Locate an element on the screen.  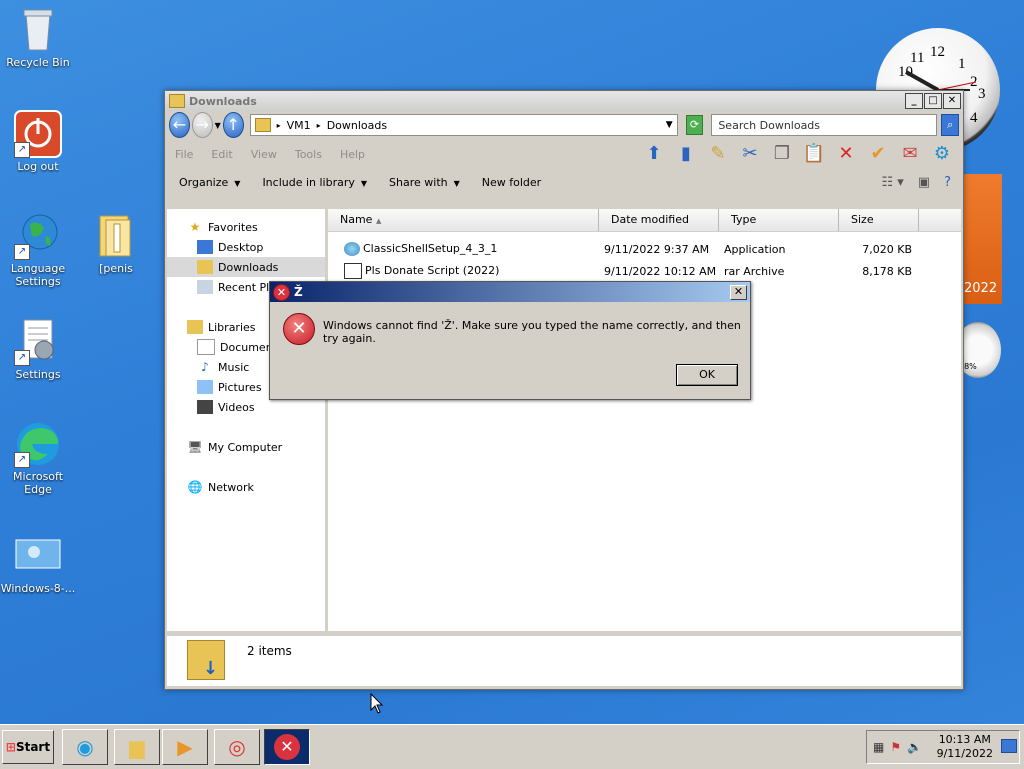
breadcrumb-downloads: Downloads is located at coordinates (357, 125).